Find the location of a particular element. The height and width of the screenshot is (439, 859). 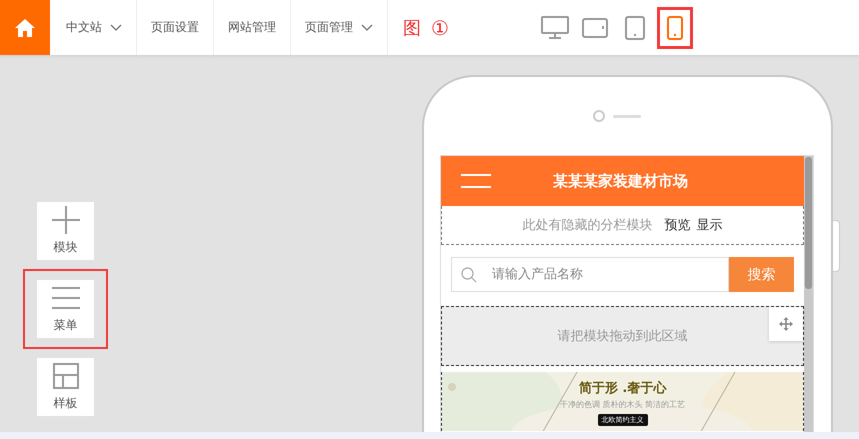

search-field: 请输入产品名称 is located at coordinates (590, 274).